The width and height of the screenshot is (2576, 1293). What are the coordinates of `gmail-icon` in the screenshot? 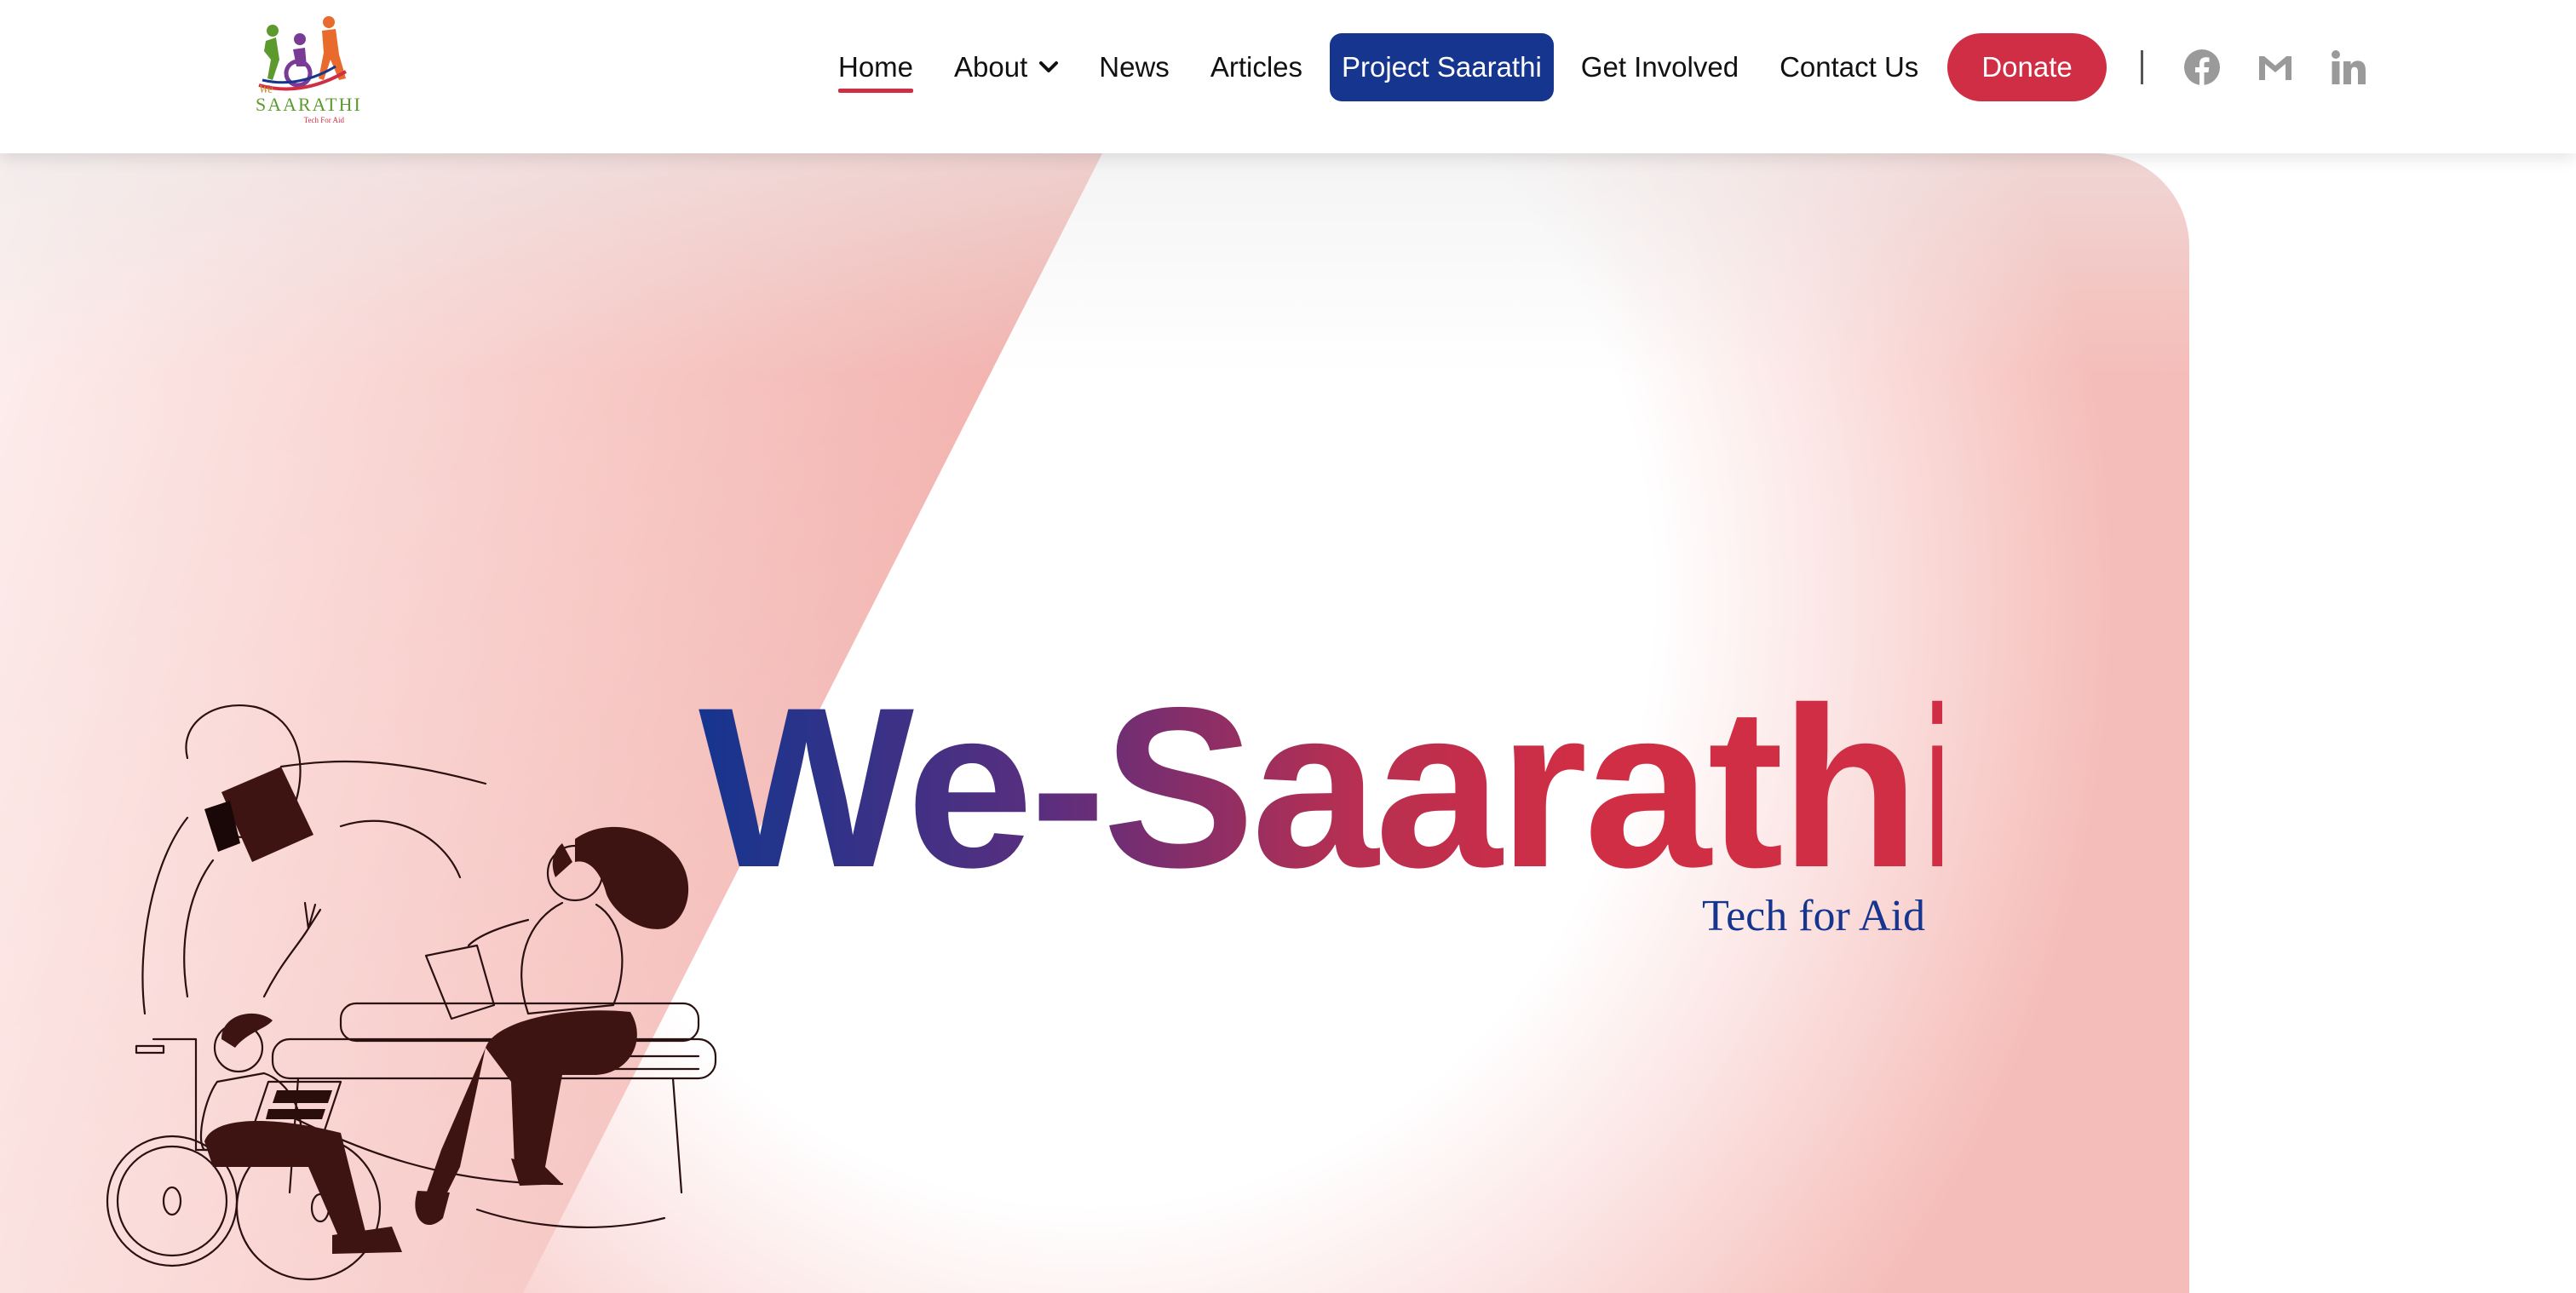 It's located at (2274, 68).